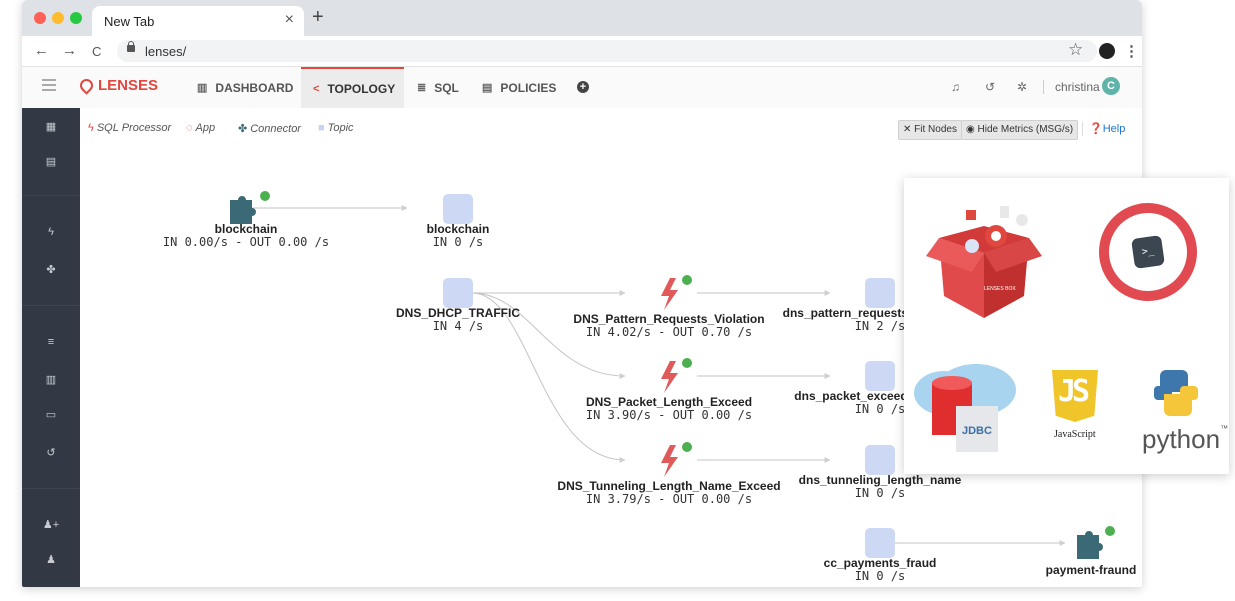  I want to click on cli-icon: >_, so click(1148, 252).